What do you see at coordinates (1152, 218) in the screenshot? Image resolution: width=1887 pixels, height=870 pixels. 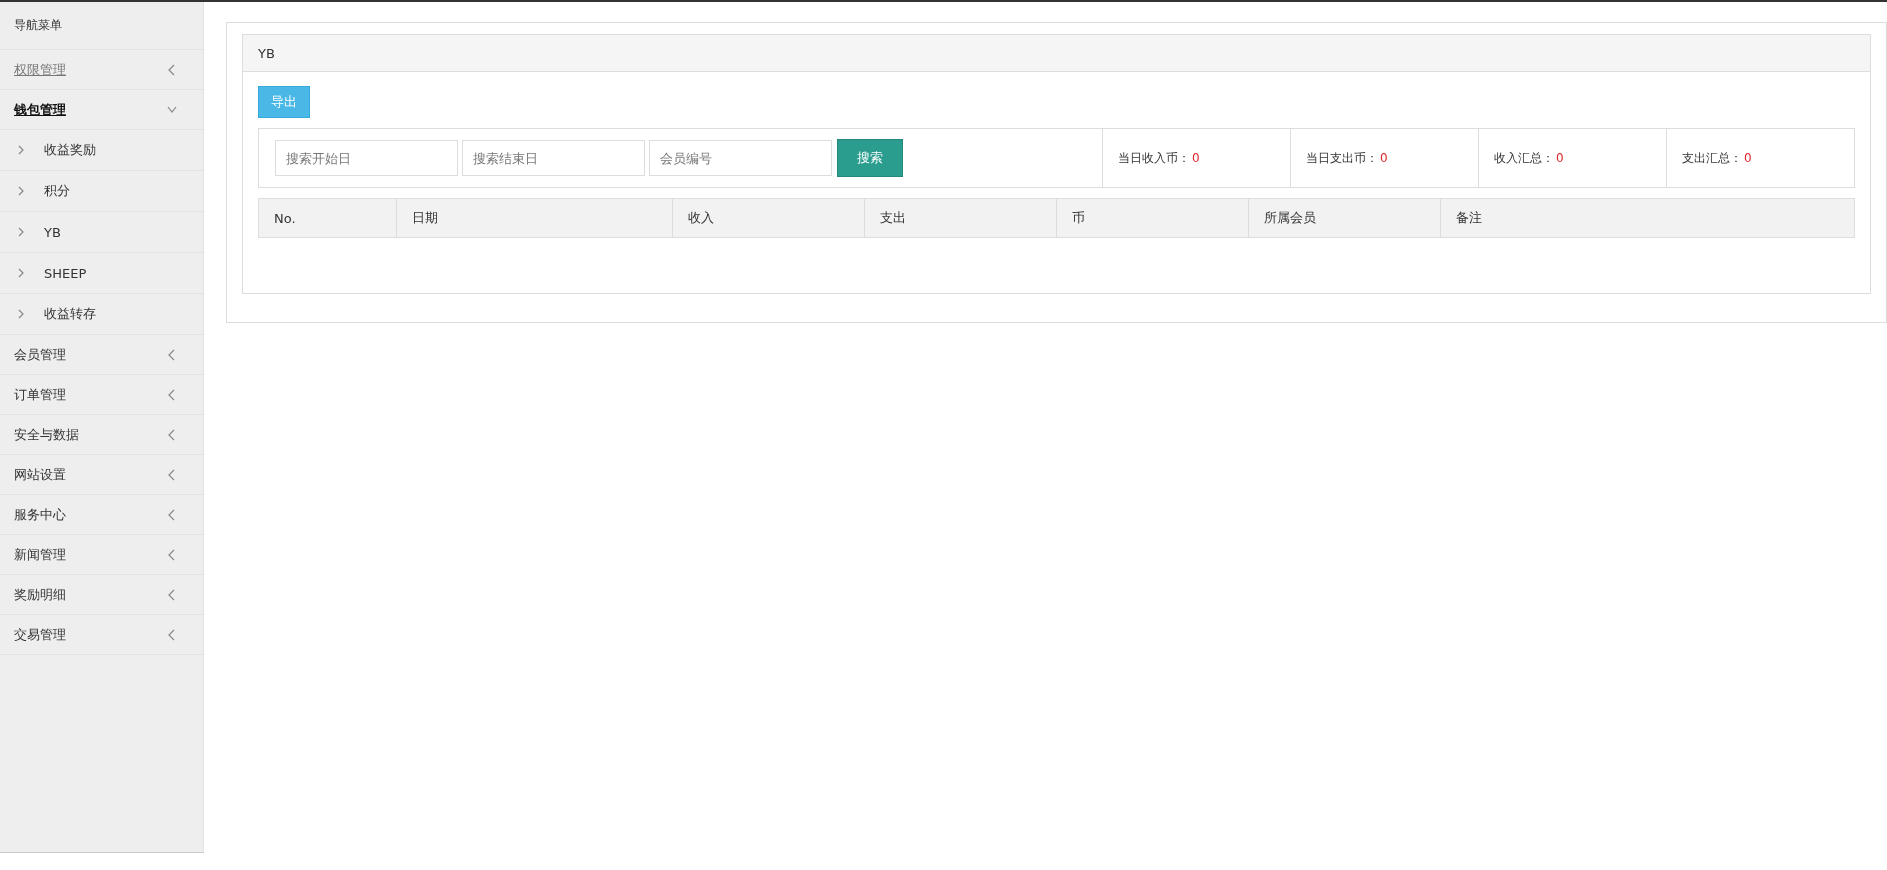 I see `column-header: 币` at bounding box center [1152, 218].